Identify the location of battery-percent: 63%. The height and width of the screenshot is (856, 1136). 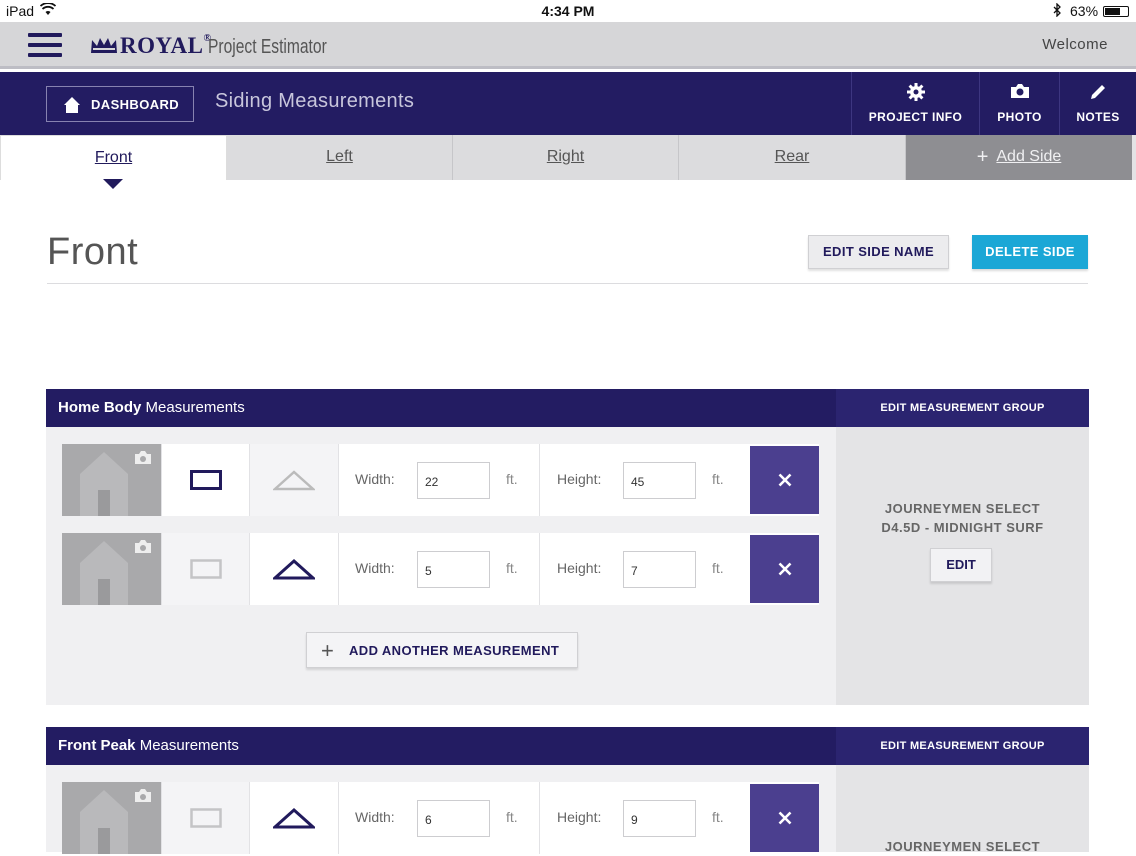
(1084, 11).